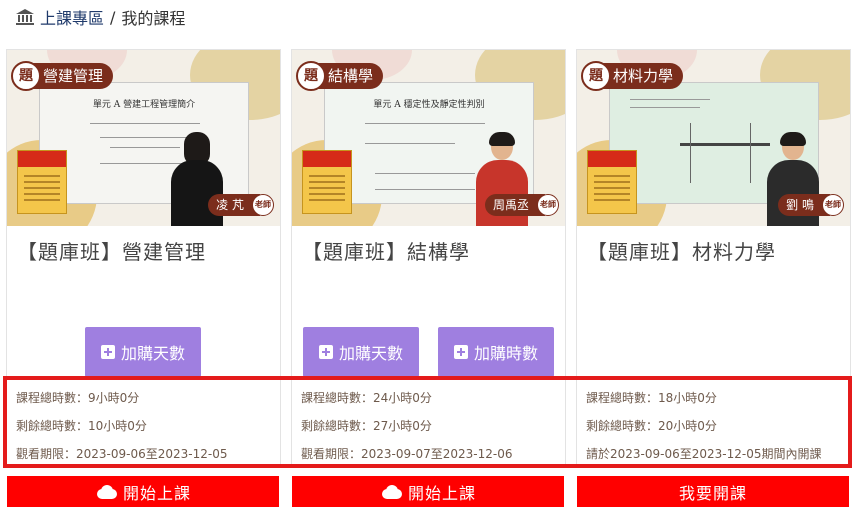 This screenshot has height=511, width=854. What do you see at coordinates (681, 250) in the screenshot?
I see `course-title: 【題庫班】材料力學` at bounding box center [681, 250].